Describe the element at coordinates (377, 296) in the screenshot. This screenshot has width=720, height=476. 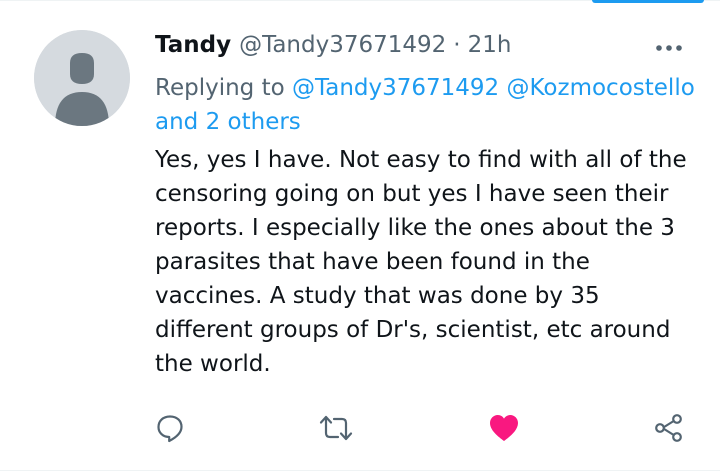
I see `tweet-text-line: vaccines. A study that was done by 35` at that location.